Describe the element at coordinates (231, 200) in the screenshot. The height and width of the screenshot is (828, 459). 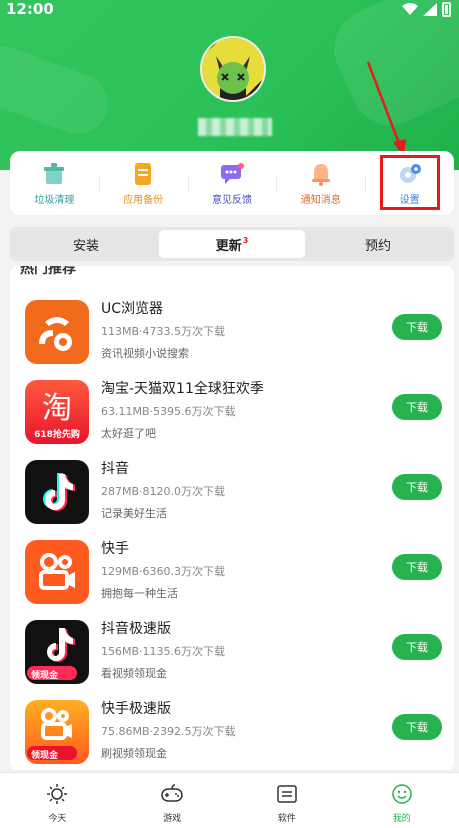
I see `tool-label: 意见反馈` at that location.